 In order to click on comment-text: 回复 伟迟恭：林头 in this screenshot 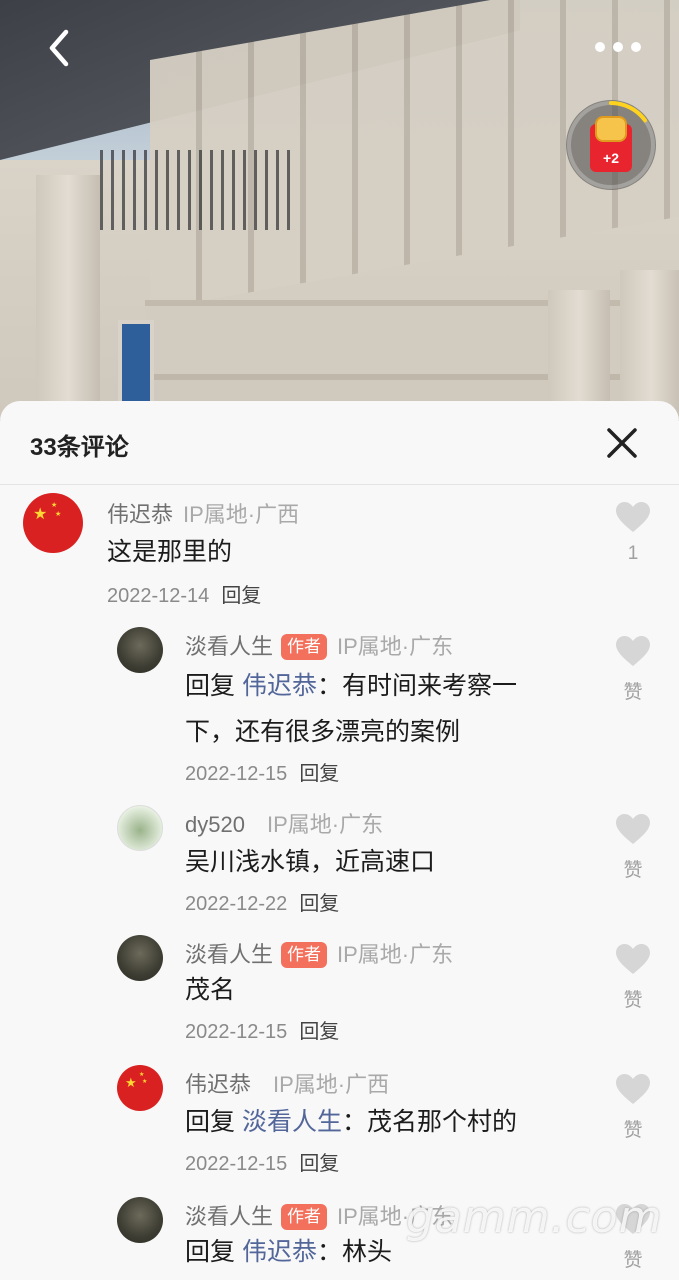, I will do `click(288, 1252)`.